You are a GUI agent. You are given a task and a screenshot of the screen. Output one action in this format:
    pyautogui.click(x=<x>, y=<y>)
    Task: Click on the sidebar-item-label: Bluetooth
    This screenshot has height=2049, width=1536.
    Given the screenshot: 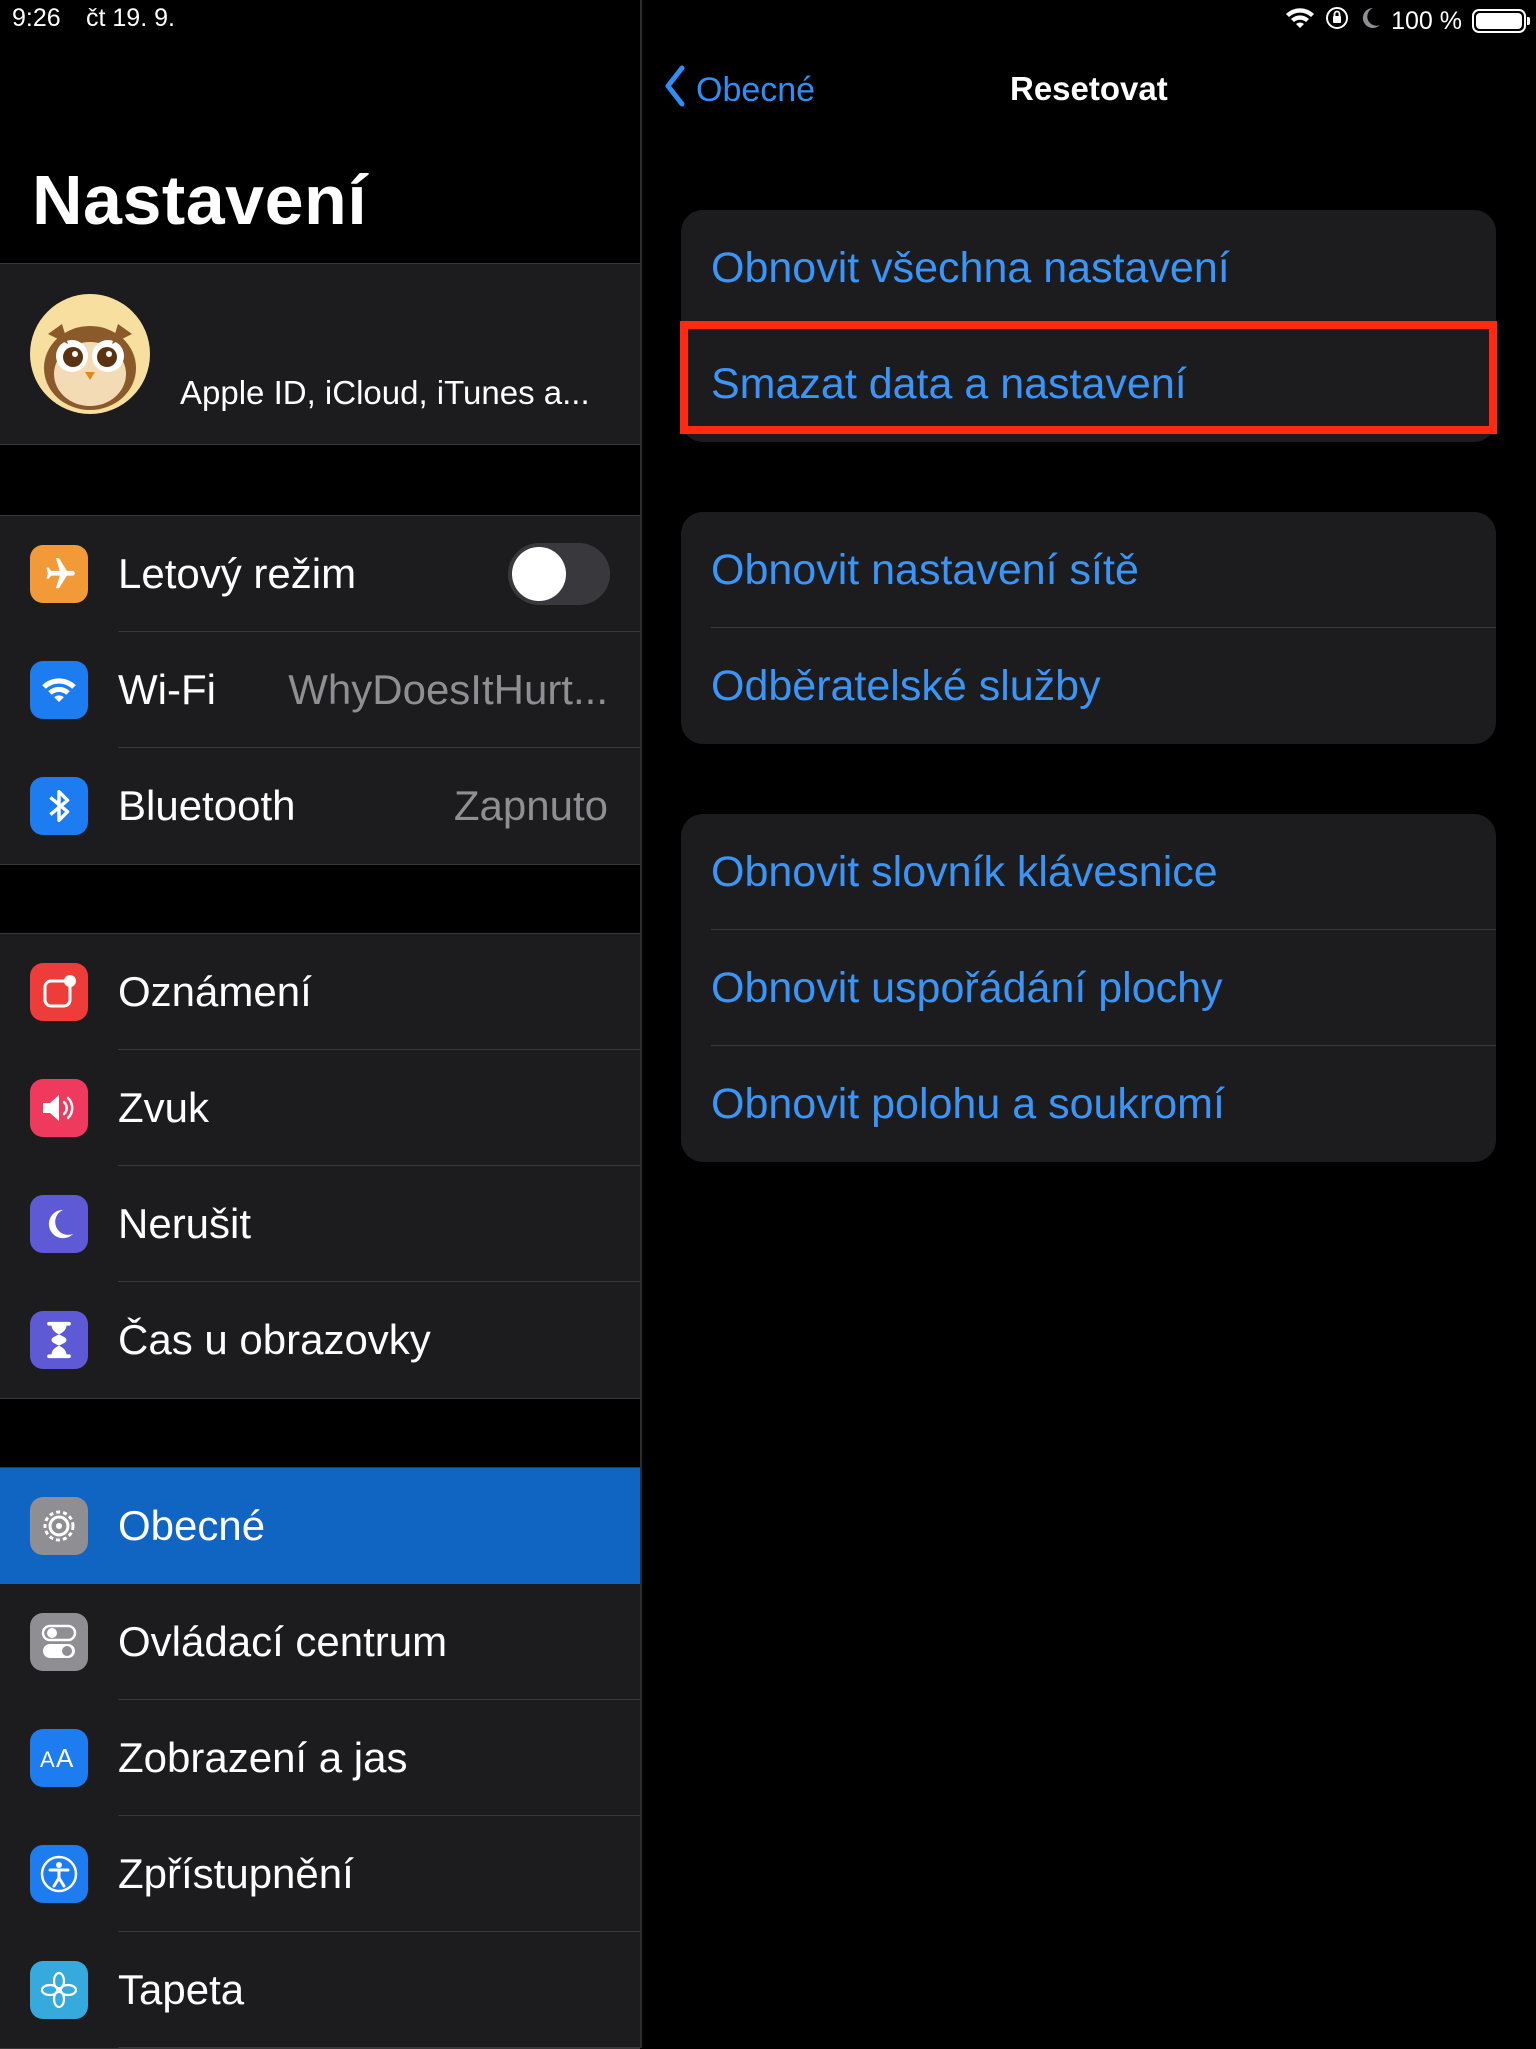 What is the action you would take?
    pyautogui.click(x=207, y=805)
    